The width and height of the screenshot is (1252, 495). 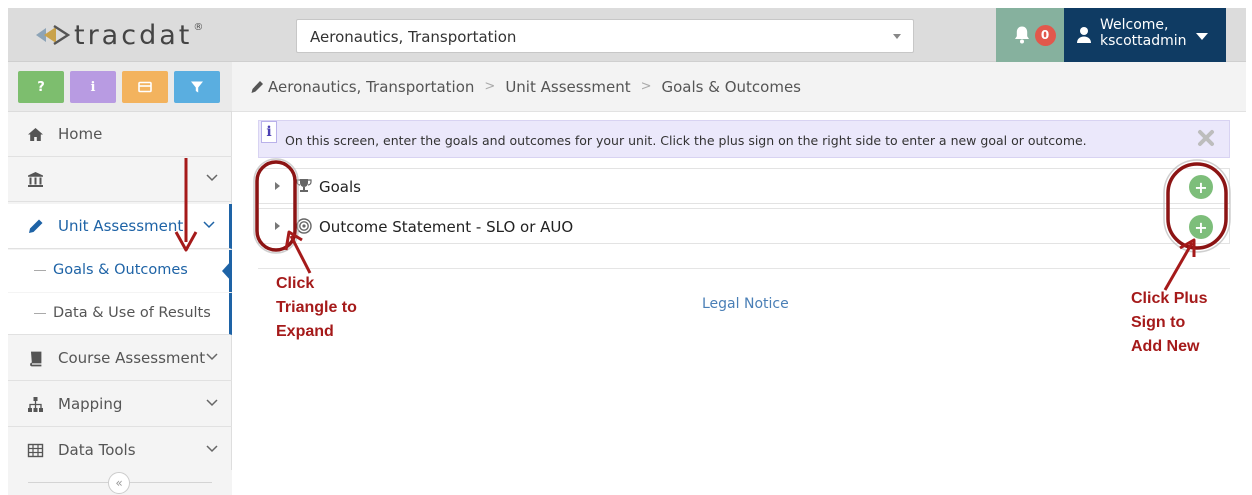 I want to click on trophy-icon, so click(x=304, y=185).